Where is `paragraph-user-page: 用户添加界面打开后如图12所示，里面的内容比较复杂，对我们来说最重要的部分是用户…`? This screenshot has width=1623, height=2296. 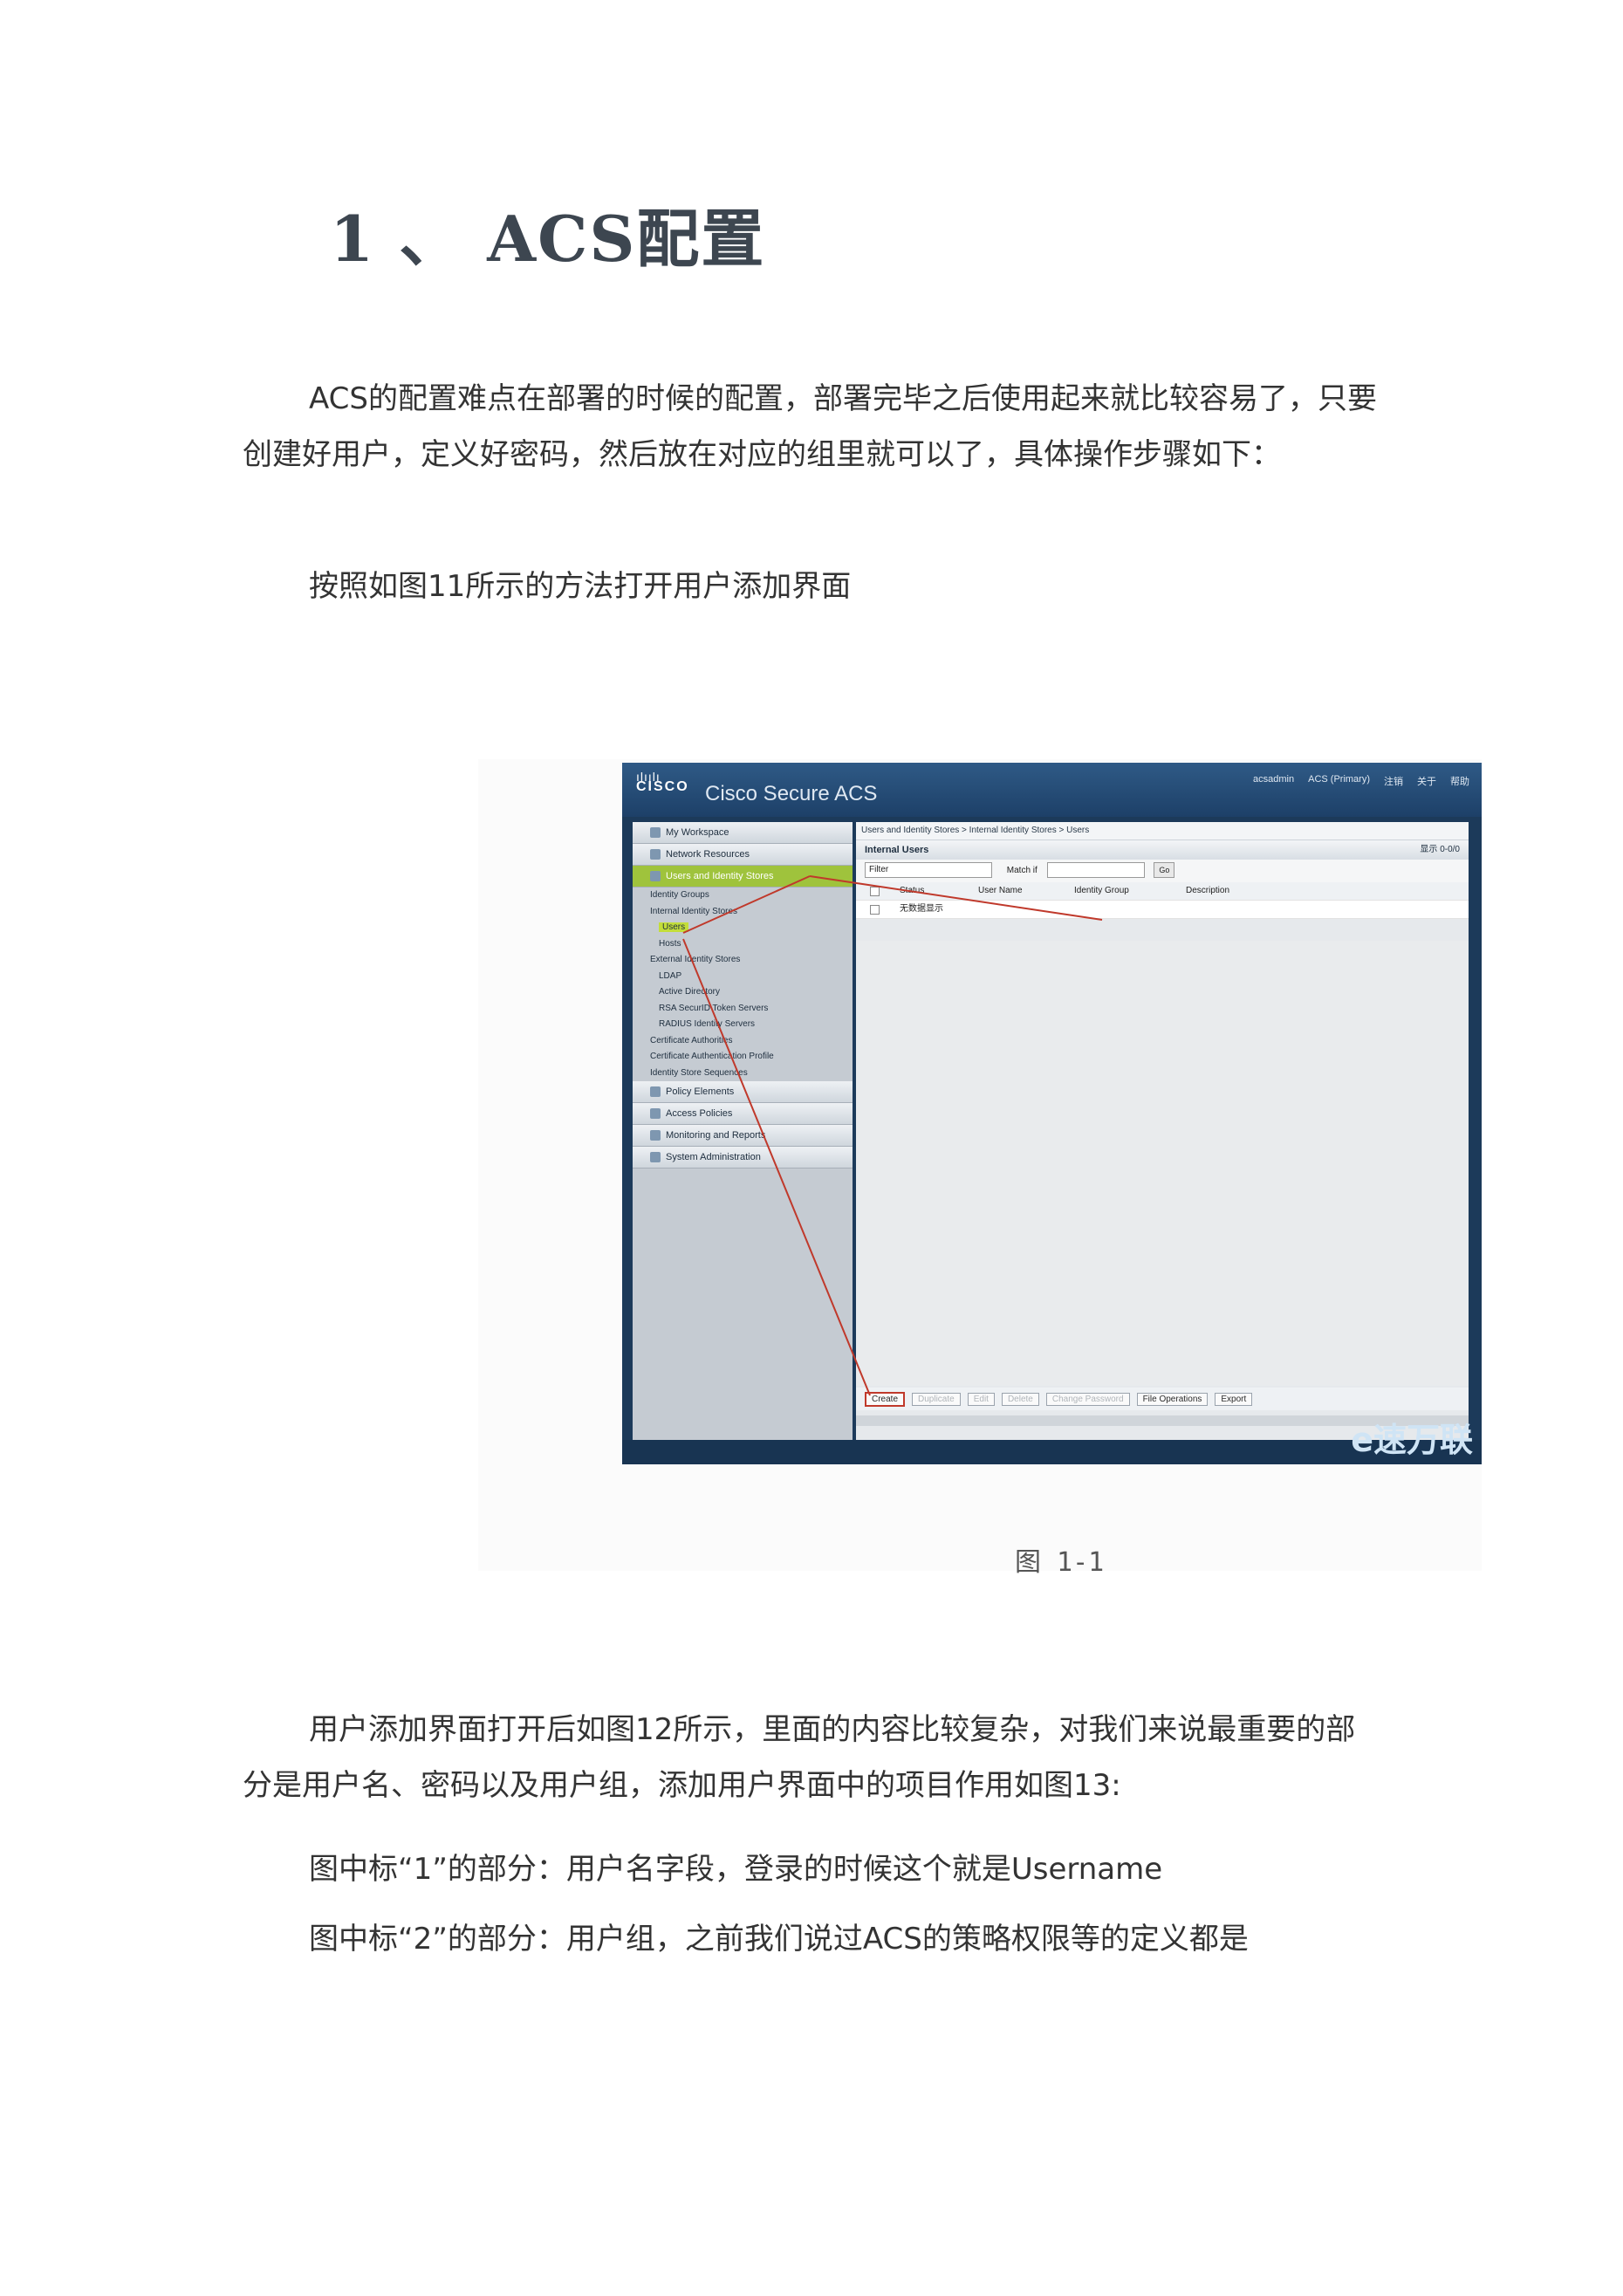 paragraph-user-page: 用户添加界面打开后如图12所示，里面的内容比较复杂，对我们来说最重要的部分是用户… is located at coordinates (810, 1758).